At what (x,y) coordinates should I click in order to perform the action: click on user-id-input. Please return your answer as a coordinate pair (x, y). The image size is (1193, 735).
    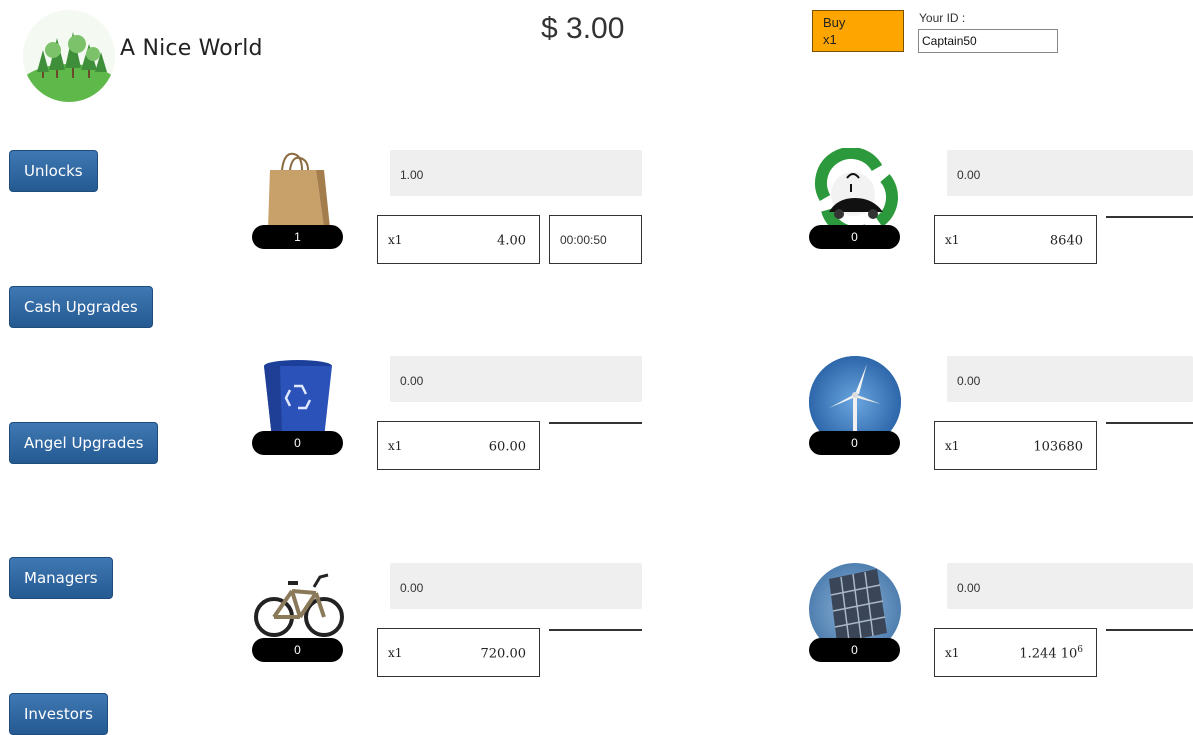
    Looking at the image, I should click on (988, 41).